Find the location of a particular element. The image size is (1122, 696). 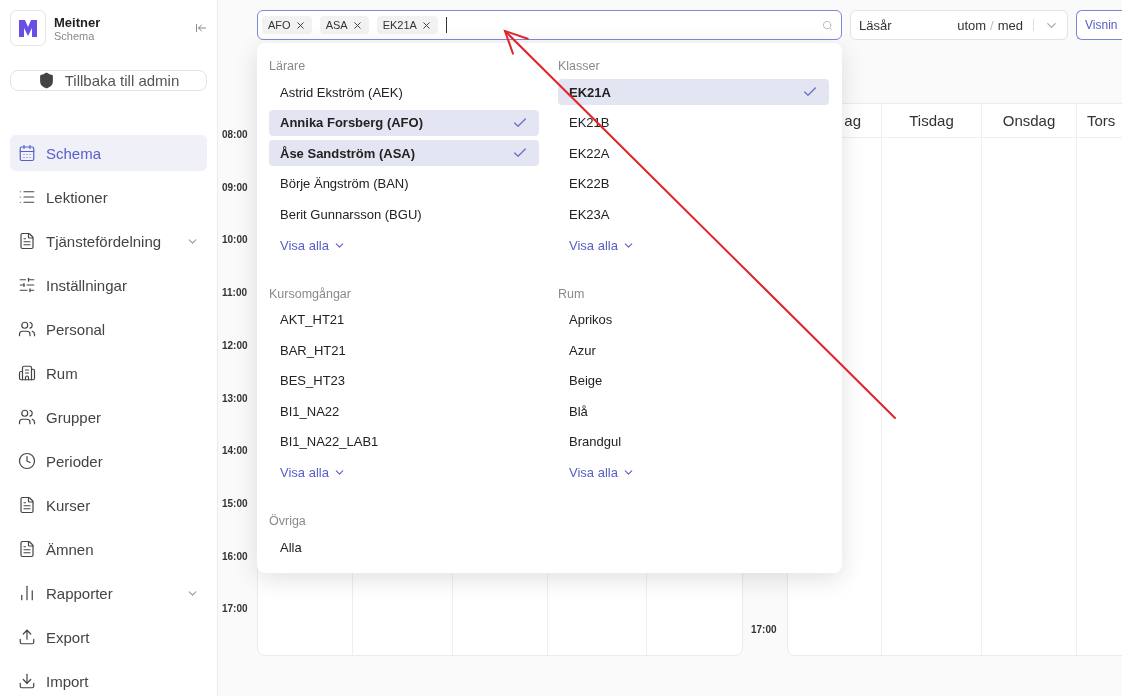

menu-option: Annika Forsberg (AFO) is located at coordinates (404, 122).